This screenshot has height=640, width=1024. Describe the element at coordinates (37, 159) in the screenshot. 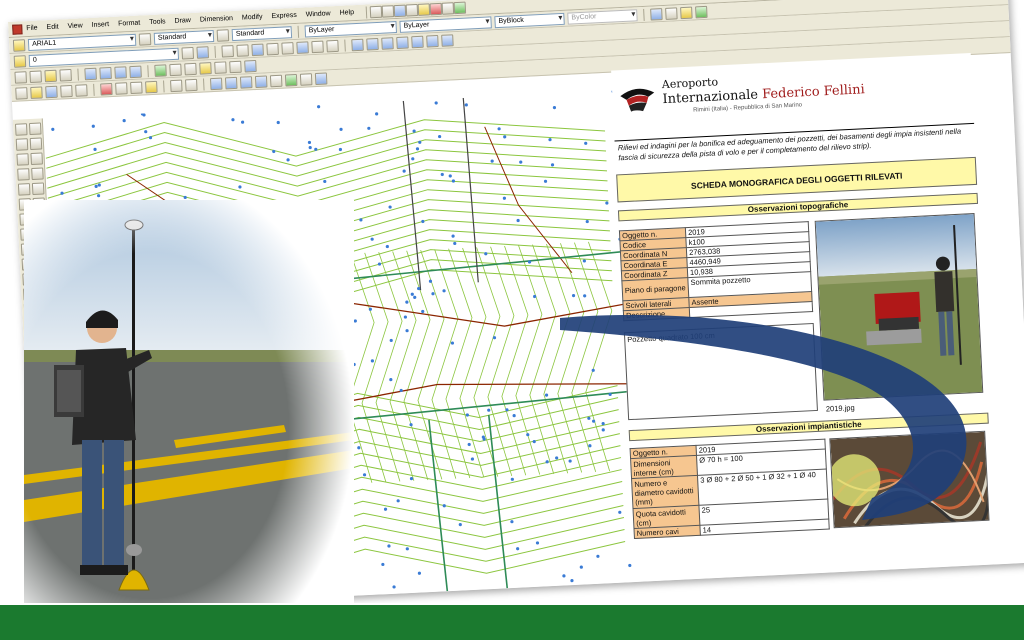

I see `mirror-icon` at that location.